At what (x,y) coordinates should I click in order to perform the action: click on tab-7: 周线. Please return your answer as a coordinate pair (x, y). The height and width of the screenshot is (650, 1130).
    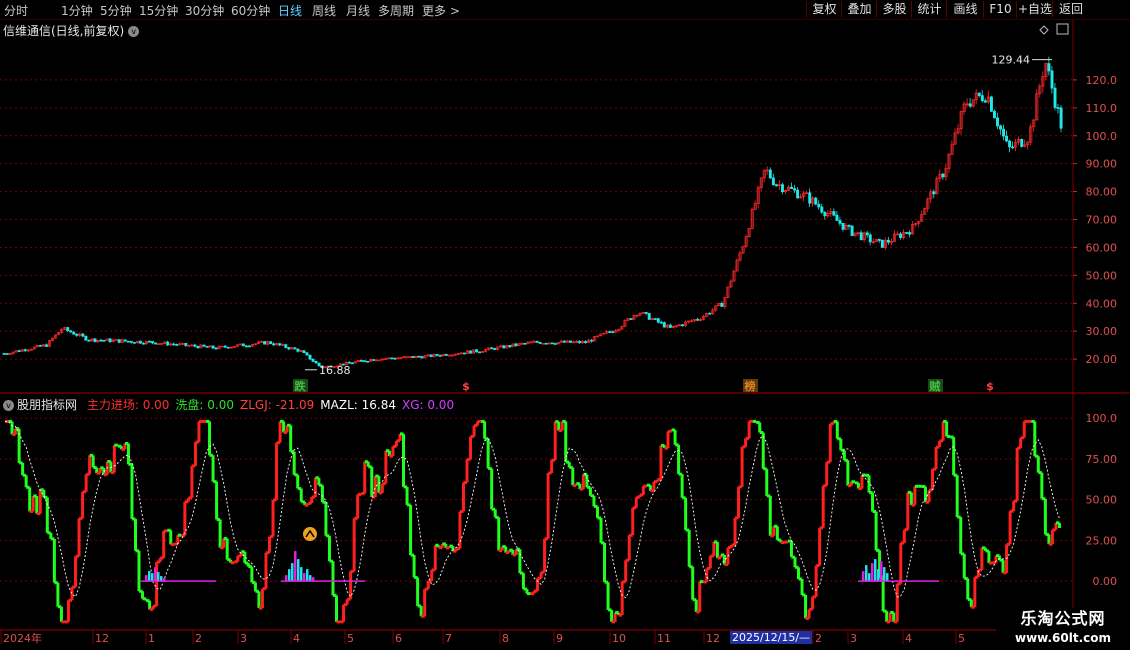
    Looking at the image, I should click on (324, 10).